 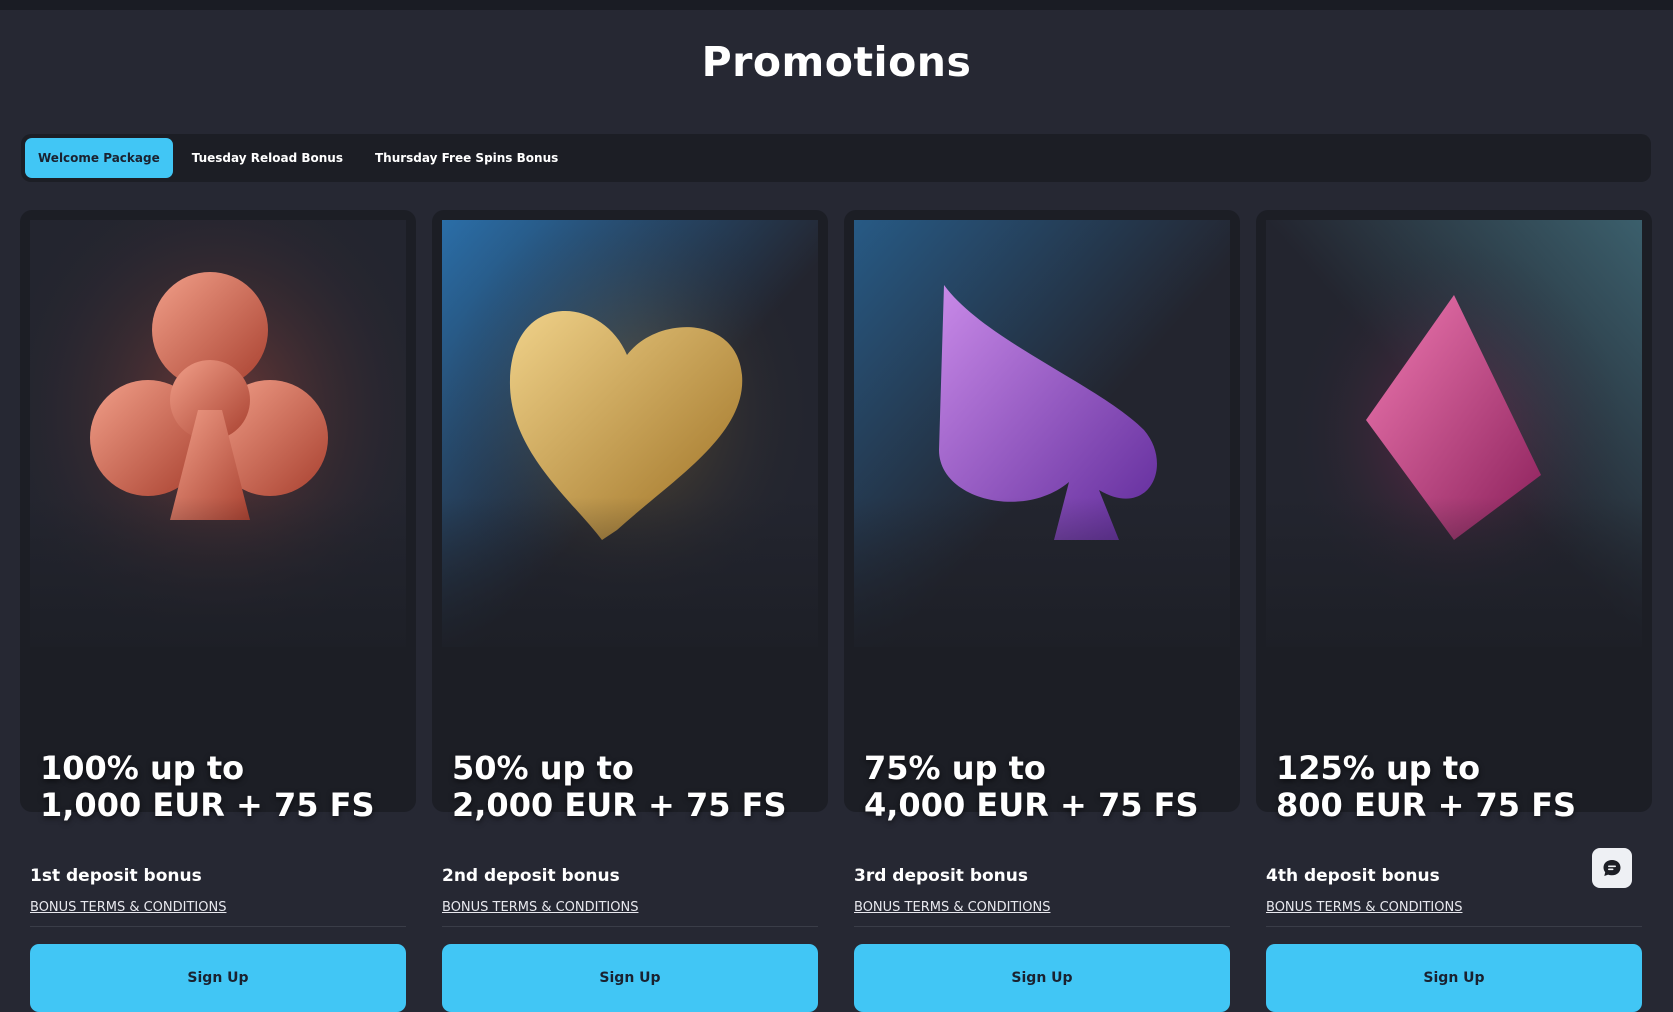 I want to click on deposit-label: 4th deposit bonus, so click(x=1353, y=876).